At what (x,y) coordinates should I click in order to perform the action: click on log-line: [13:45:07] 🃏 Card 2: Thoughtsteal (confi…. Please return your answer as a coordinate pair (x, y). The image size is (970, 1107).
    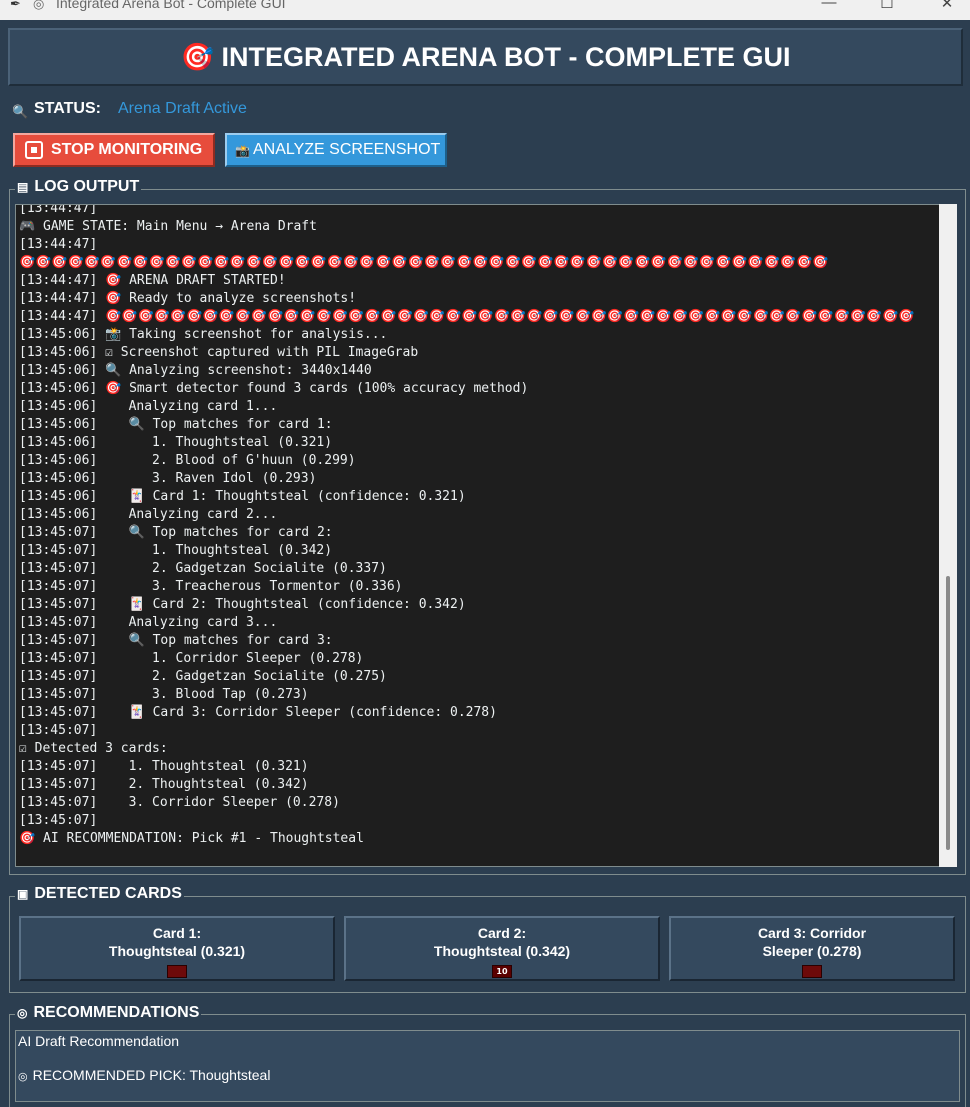
    Looking at the image, I should click on (242, 604).